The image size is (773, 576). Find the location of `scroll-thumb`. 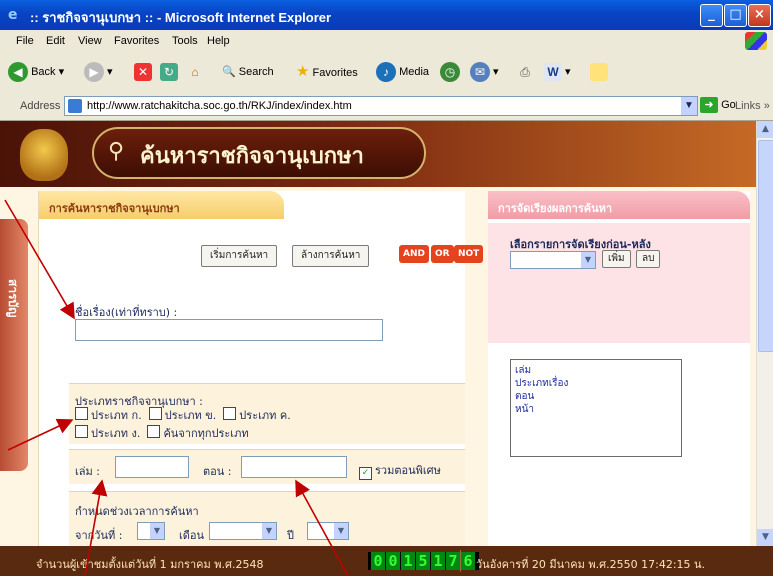

scroll-thumb is located at coordinates (765, 246).